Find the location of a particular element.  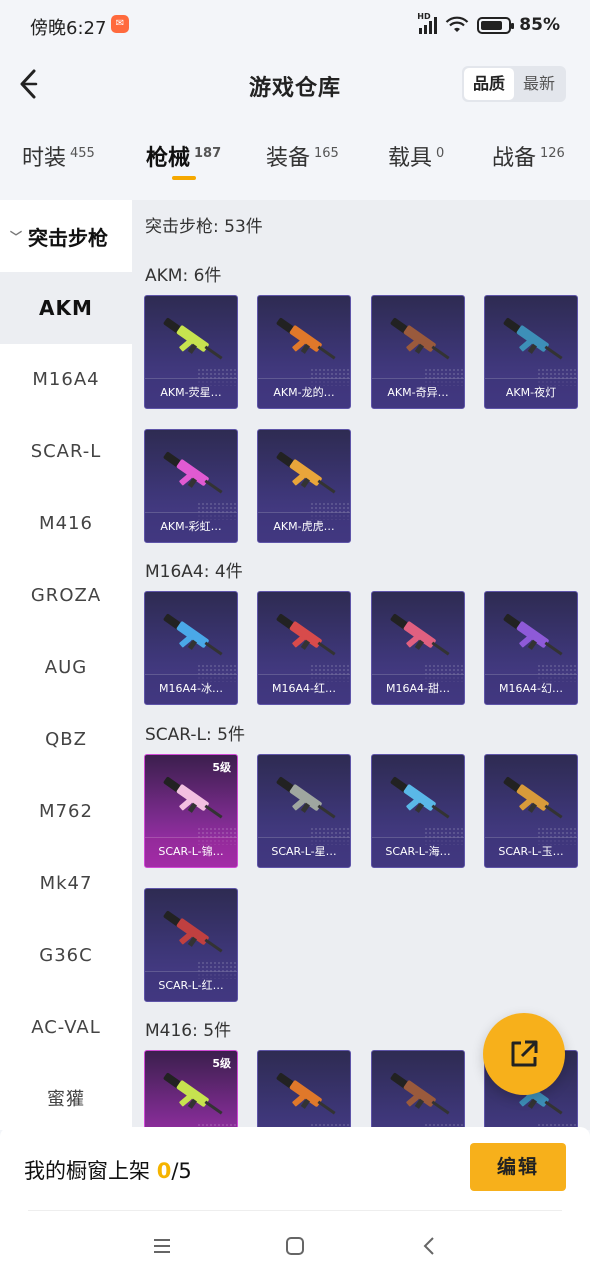

skin-card-legendary: 5级 is located at coordinates (191, 1090).